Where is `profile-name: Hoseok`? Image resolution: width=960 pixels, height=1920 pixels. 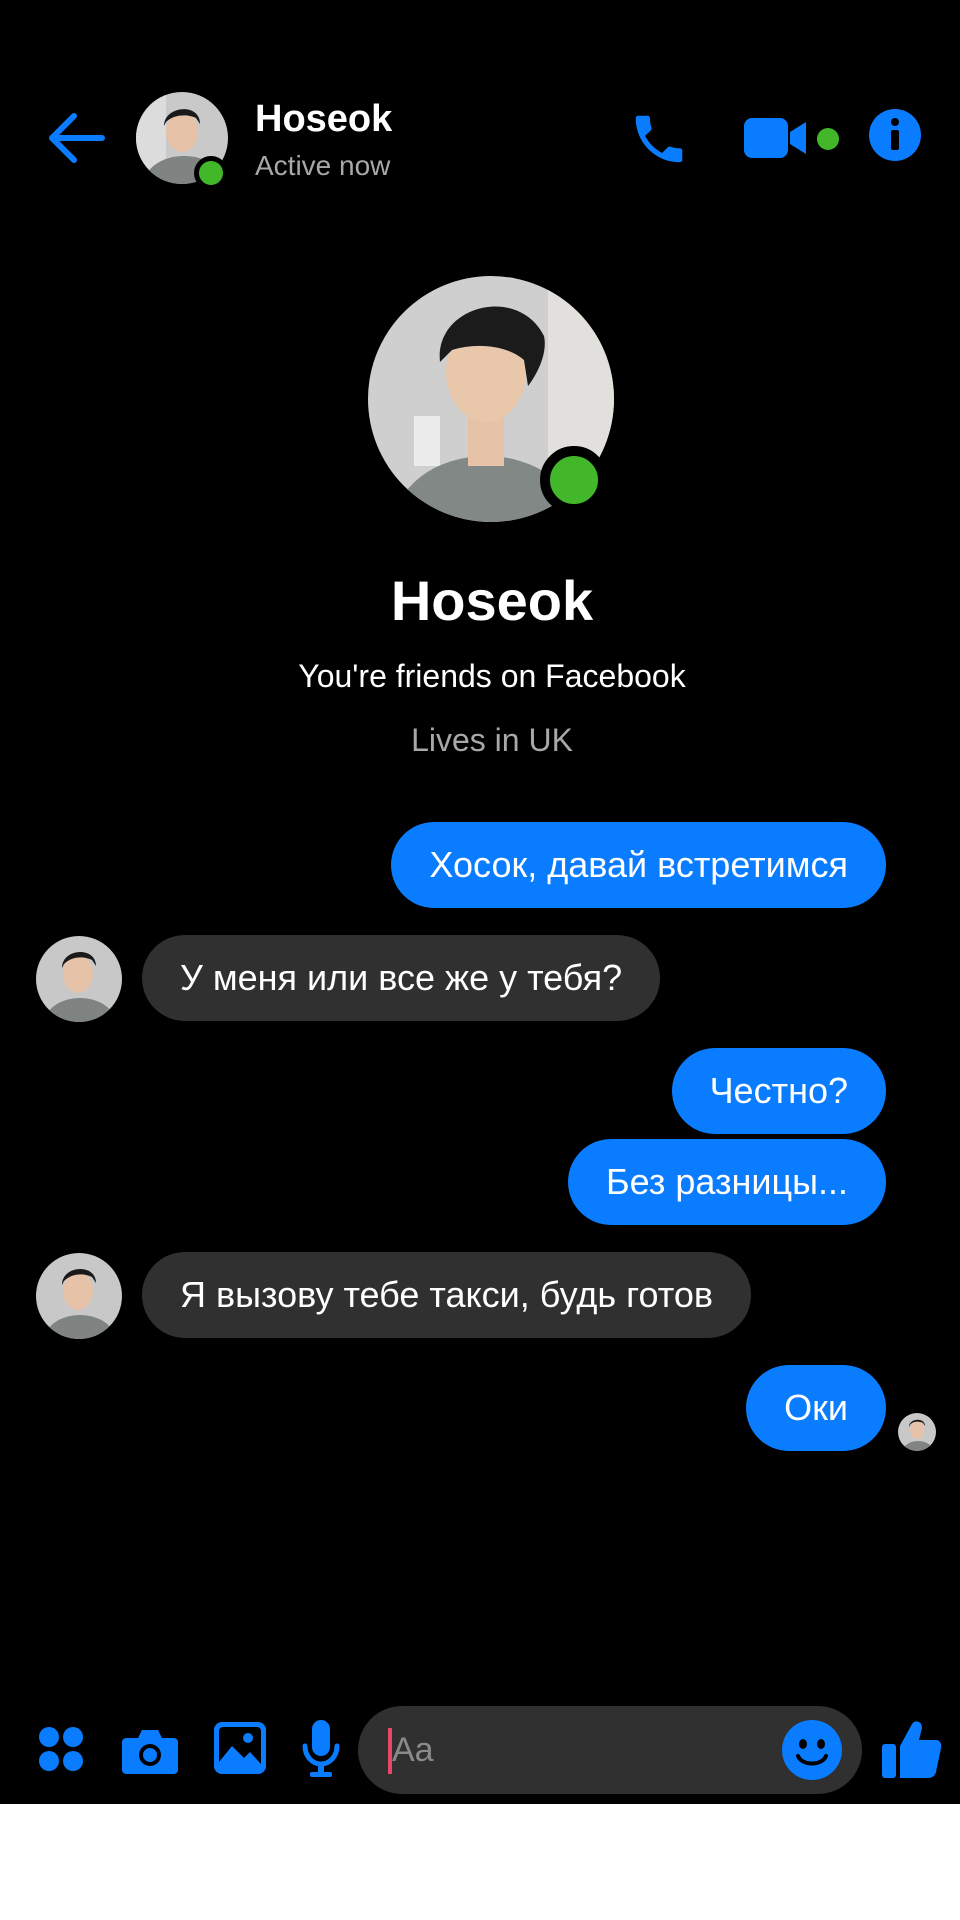 profile-name: Hoseok is located at coordinates (492, 600).